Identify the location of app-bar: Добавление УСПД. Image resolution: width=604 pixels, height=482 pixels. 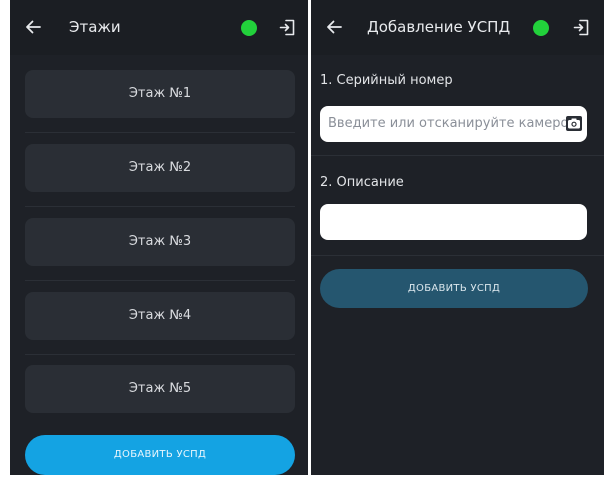
(457, 27).